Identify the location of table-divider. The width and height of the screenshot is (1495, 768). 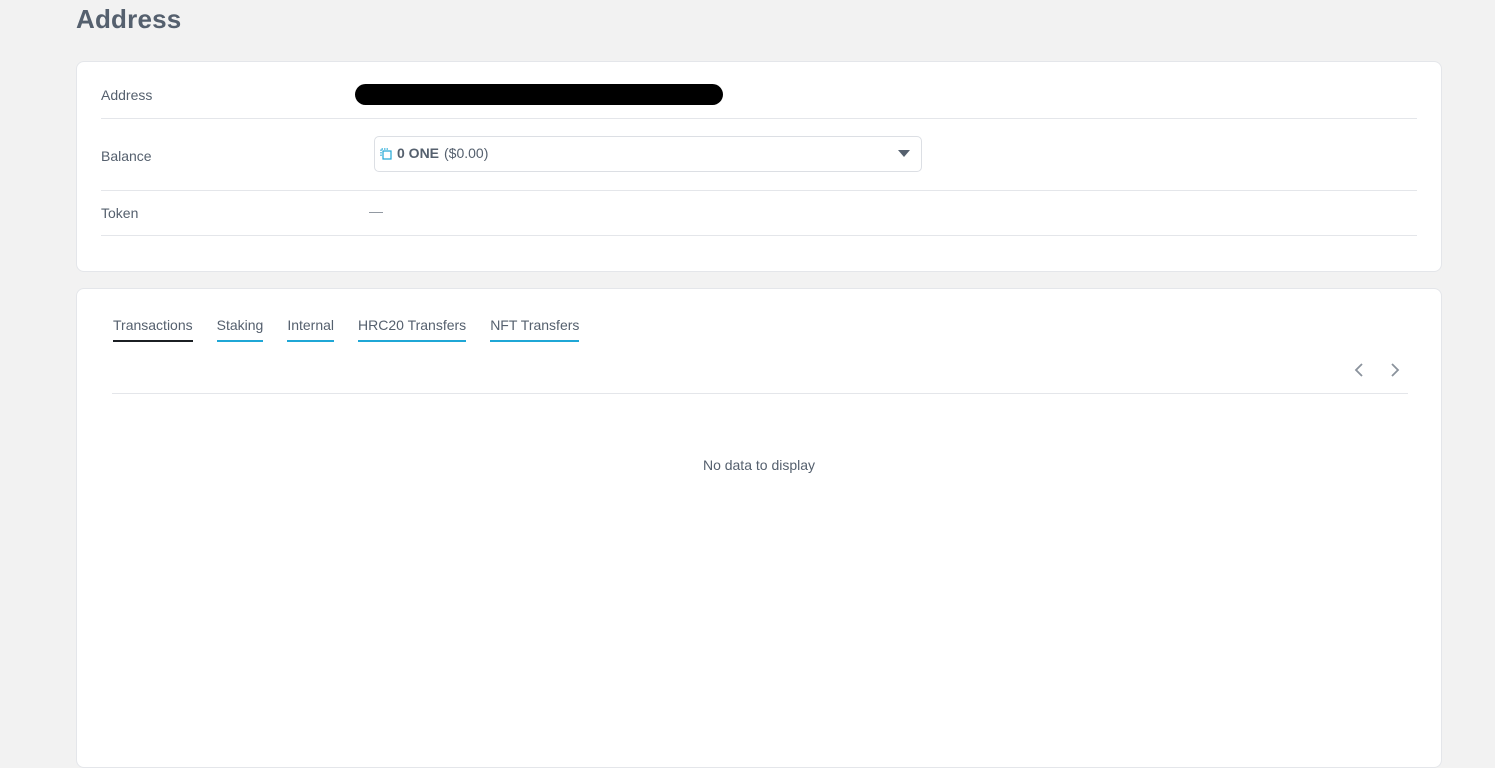
(760, 393).